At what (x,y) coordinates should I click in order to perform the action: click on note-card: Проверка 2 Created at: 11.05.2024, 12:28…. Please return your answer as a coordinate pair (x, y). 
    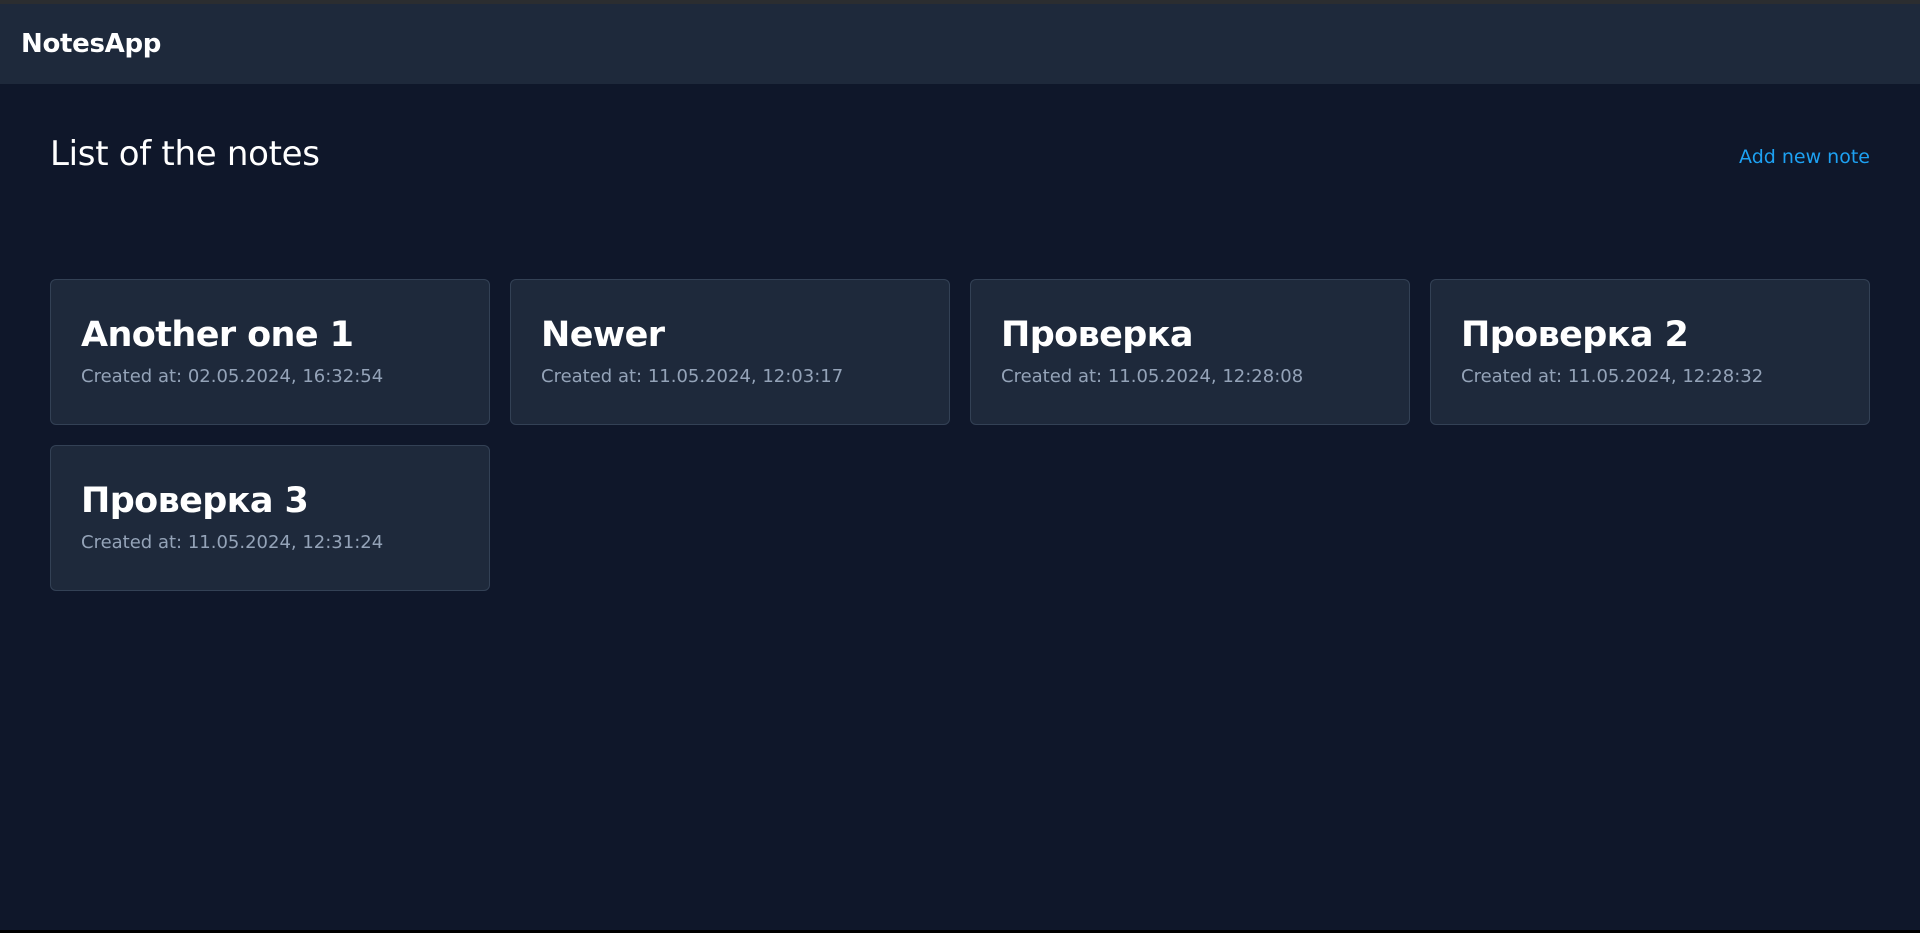
    Looking at the image, I should click on (1650, 352).